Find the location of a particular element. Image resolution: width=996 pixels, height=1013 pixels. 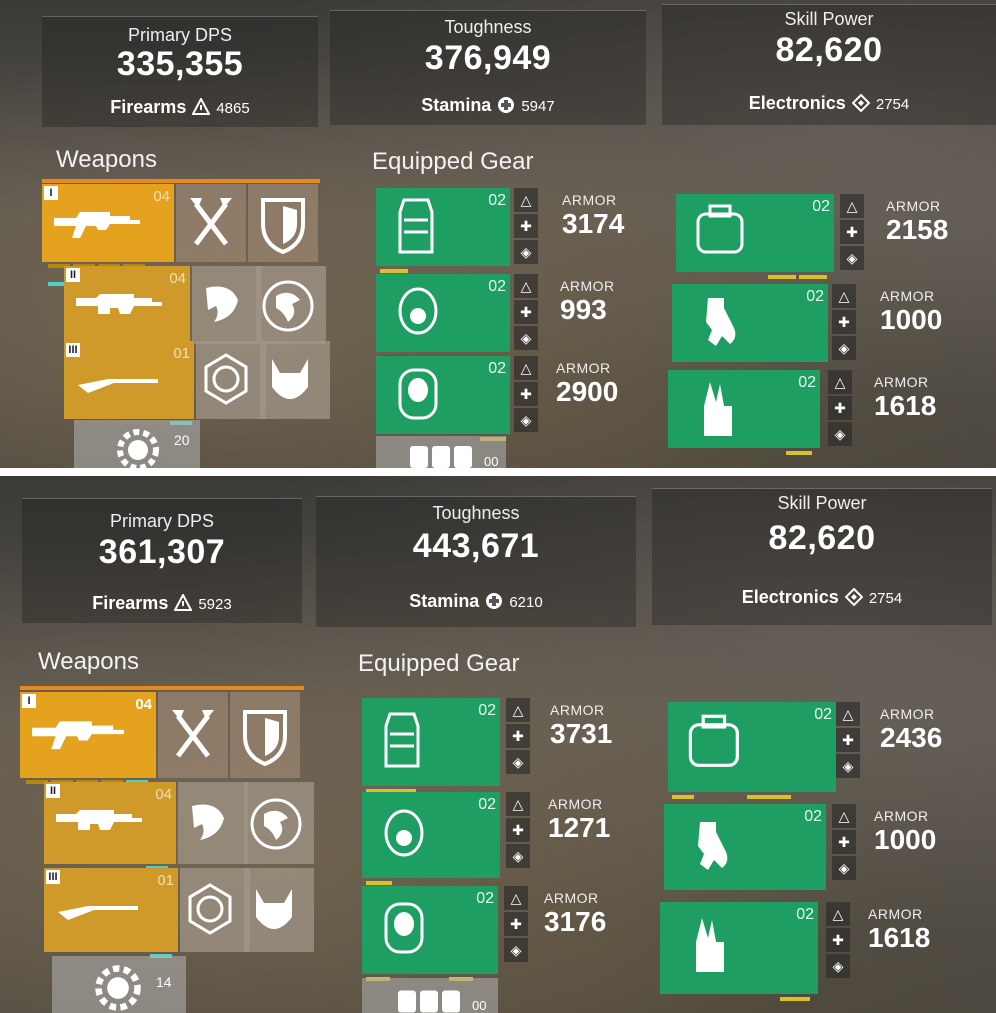

primary-dps-label: Primary DPS is located at coordinates (179, 35).